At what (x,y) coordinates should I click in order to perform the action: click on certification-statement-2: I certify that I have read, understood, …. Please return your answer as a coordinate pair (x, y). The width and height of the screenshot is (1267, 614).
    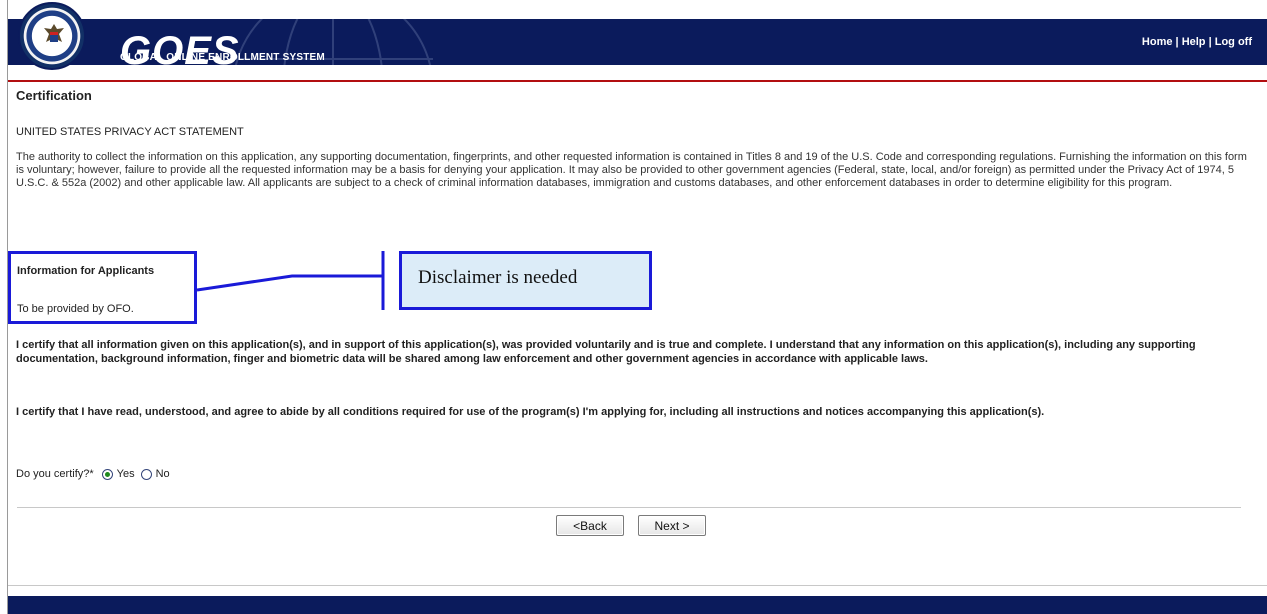
    Looking at the image, I should click on (530, 412).